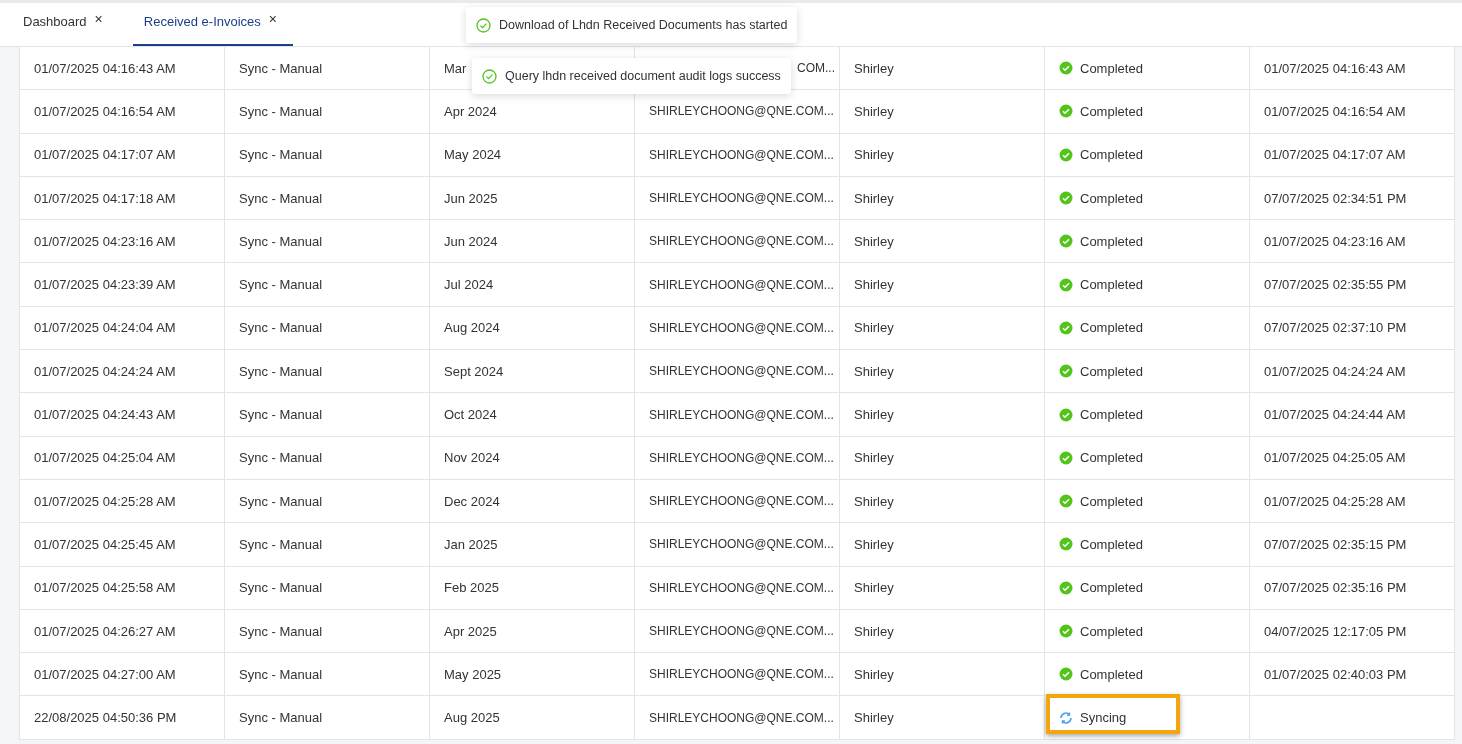 The image size is (1462, 744). I want to click on table-cell: 07/07/2025 02:34:51 PM, so click(1352, 198).